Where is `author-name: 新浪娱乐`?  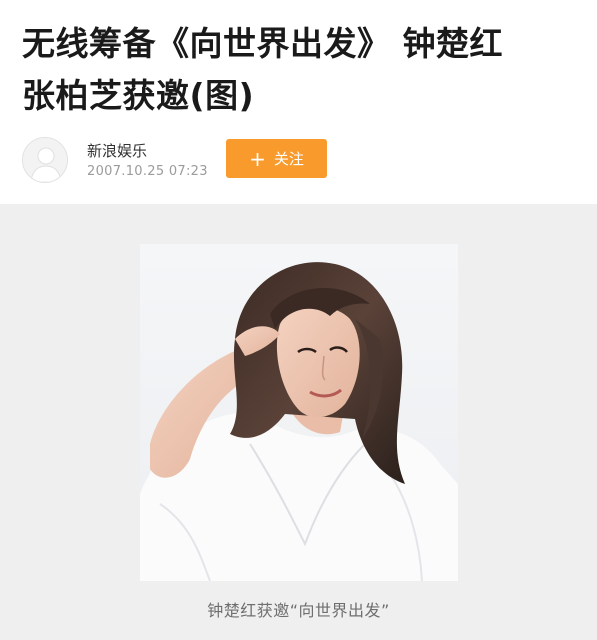
author-name: 新浪娱乐 is located at coordinates (117, 150).